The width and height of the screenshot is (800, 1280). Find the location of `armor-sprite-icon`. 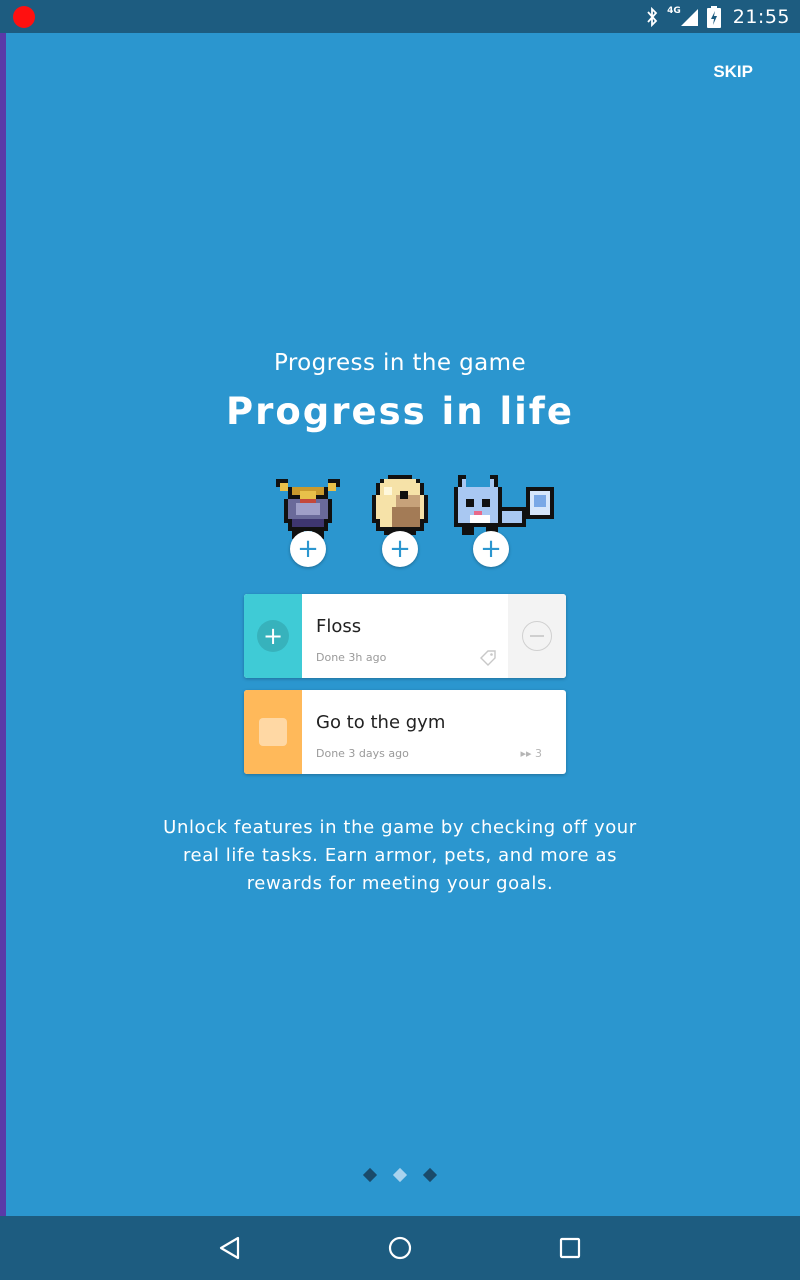

armor-sprite-icon is located at coordinates (308, 509).